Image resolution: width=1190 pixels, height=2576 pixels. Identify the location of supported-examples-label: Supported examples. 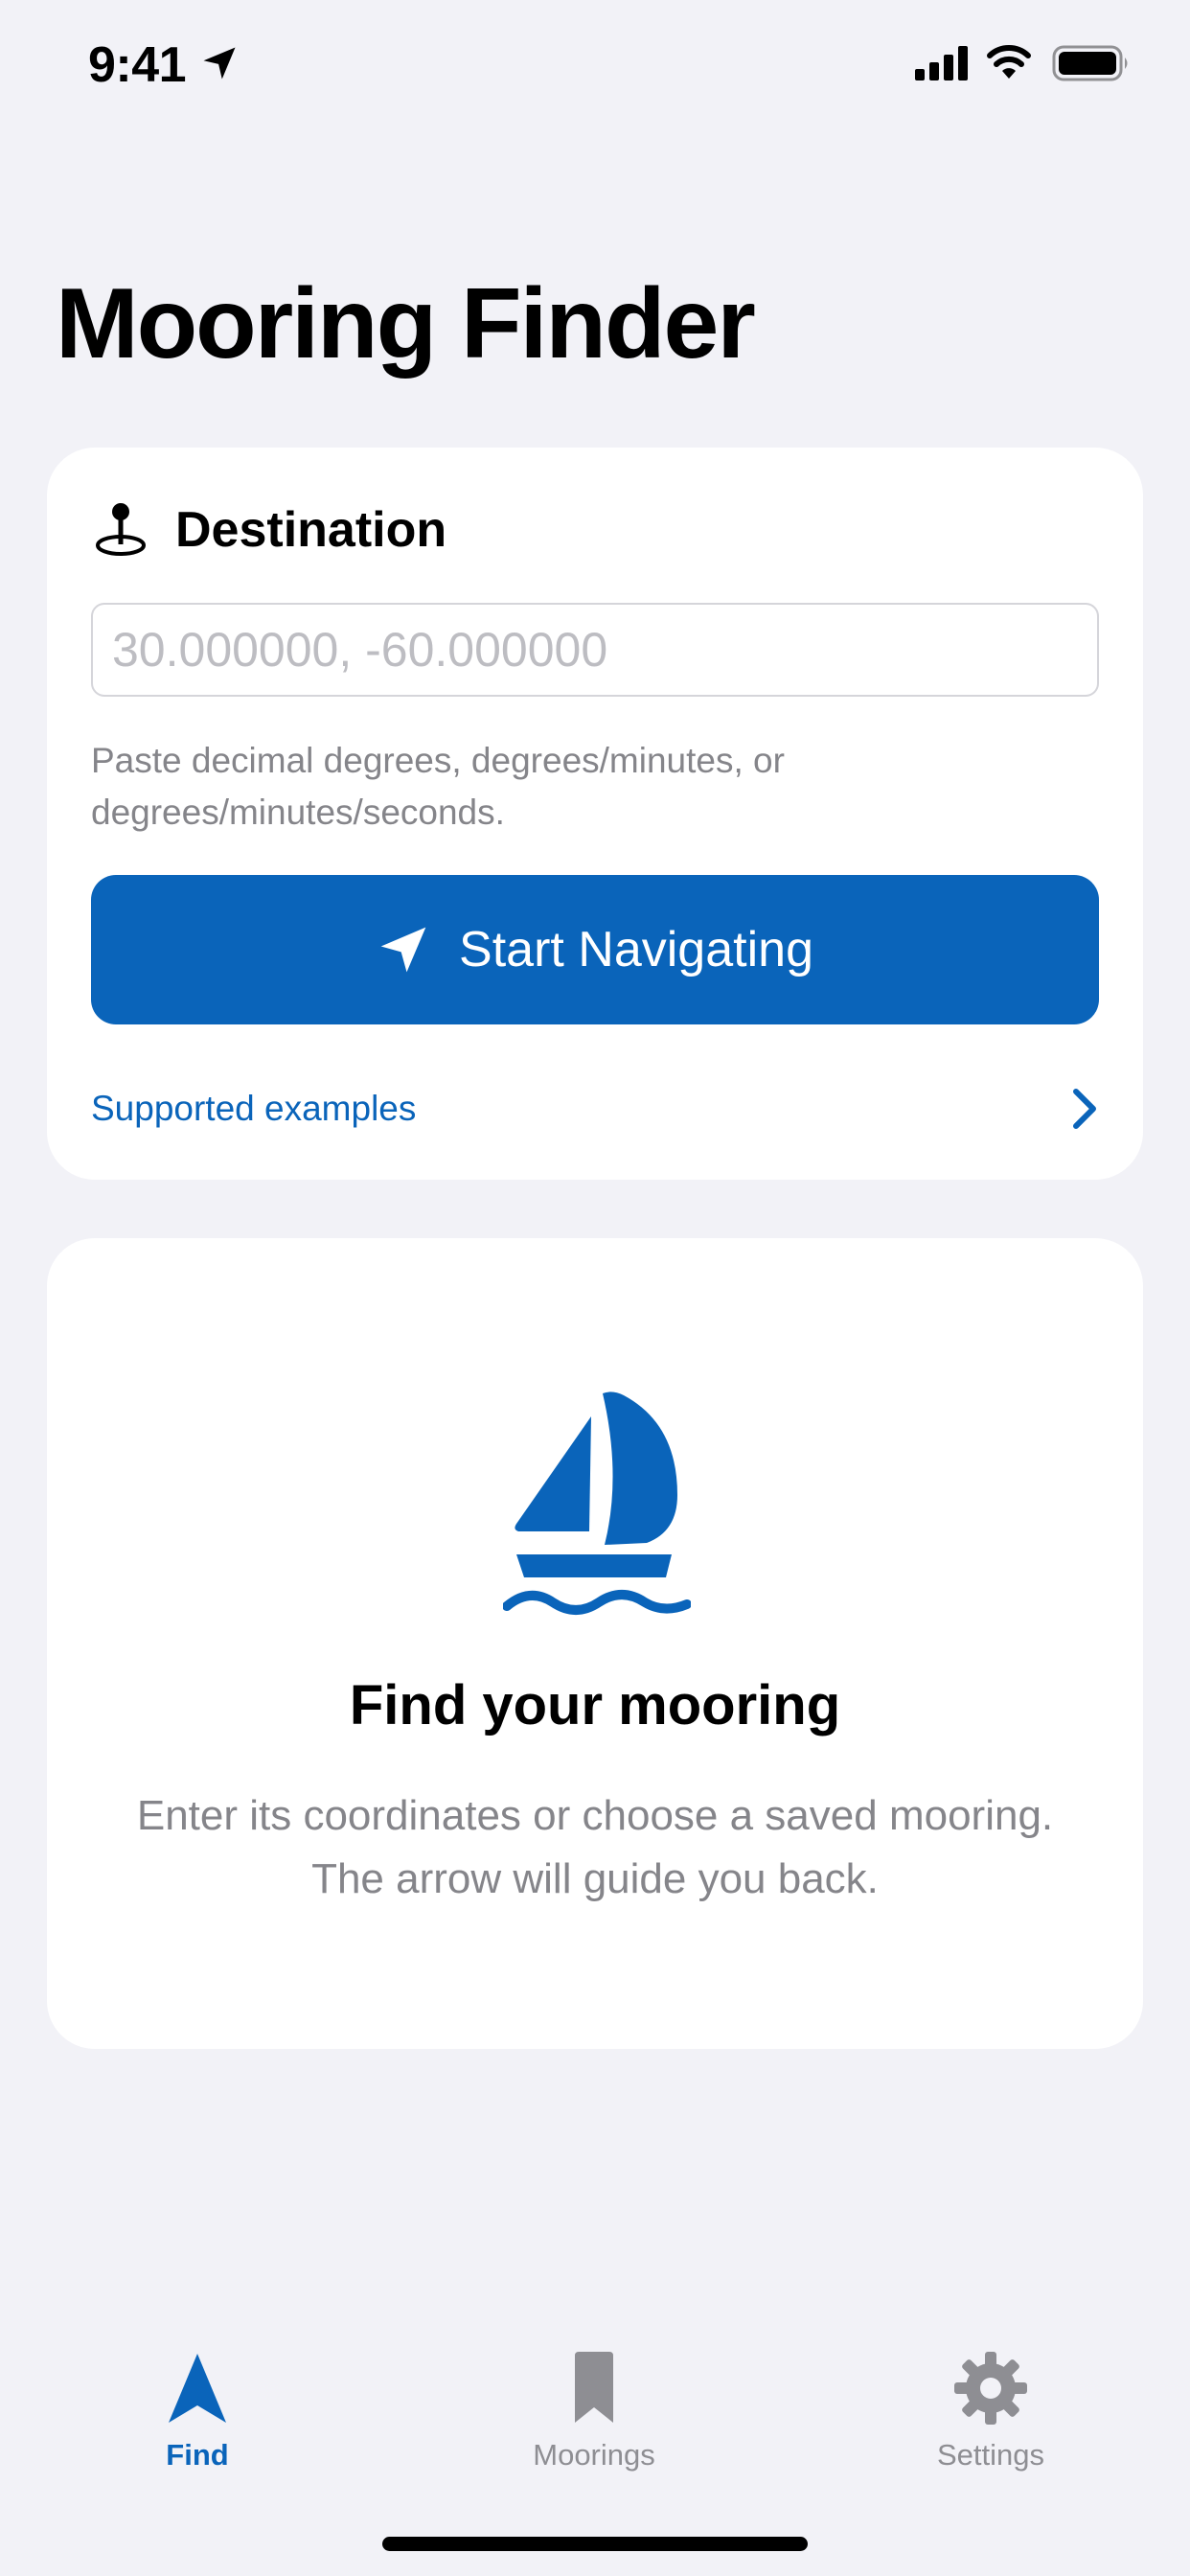
(254, 1108).